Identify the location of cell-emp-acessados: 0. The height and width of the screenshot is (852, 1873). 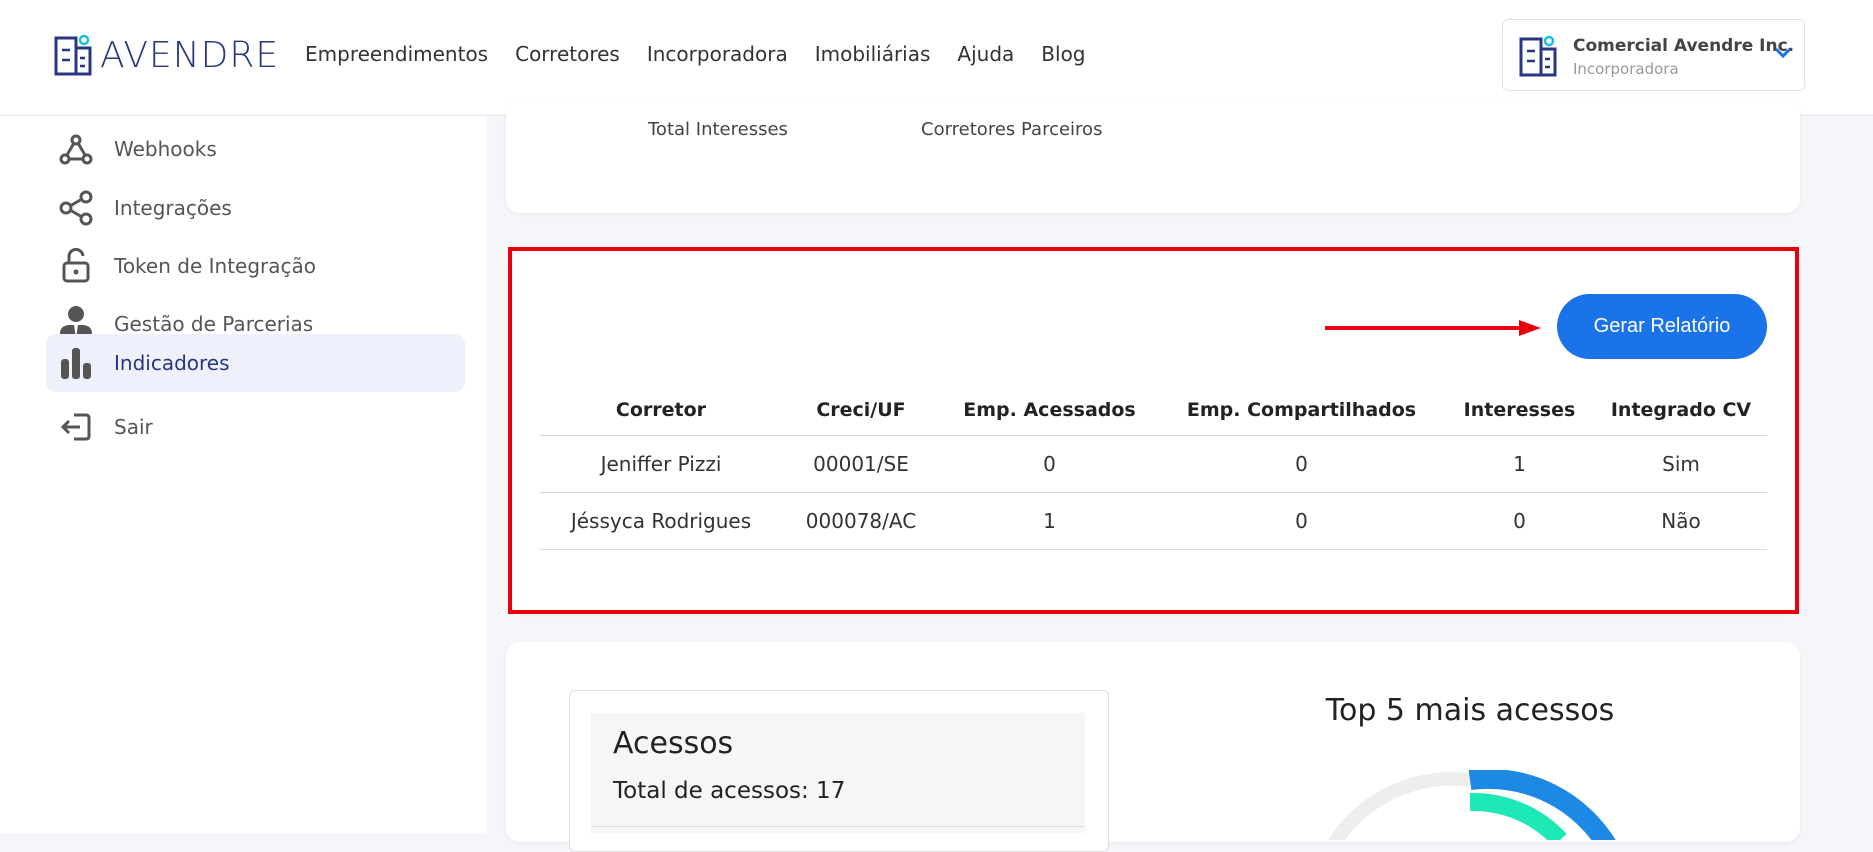
(1049, 464).